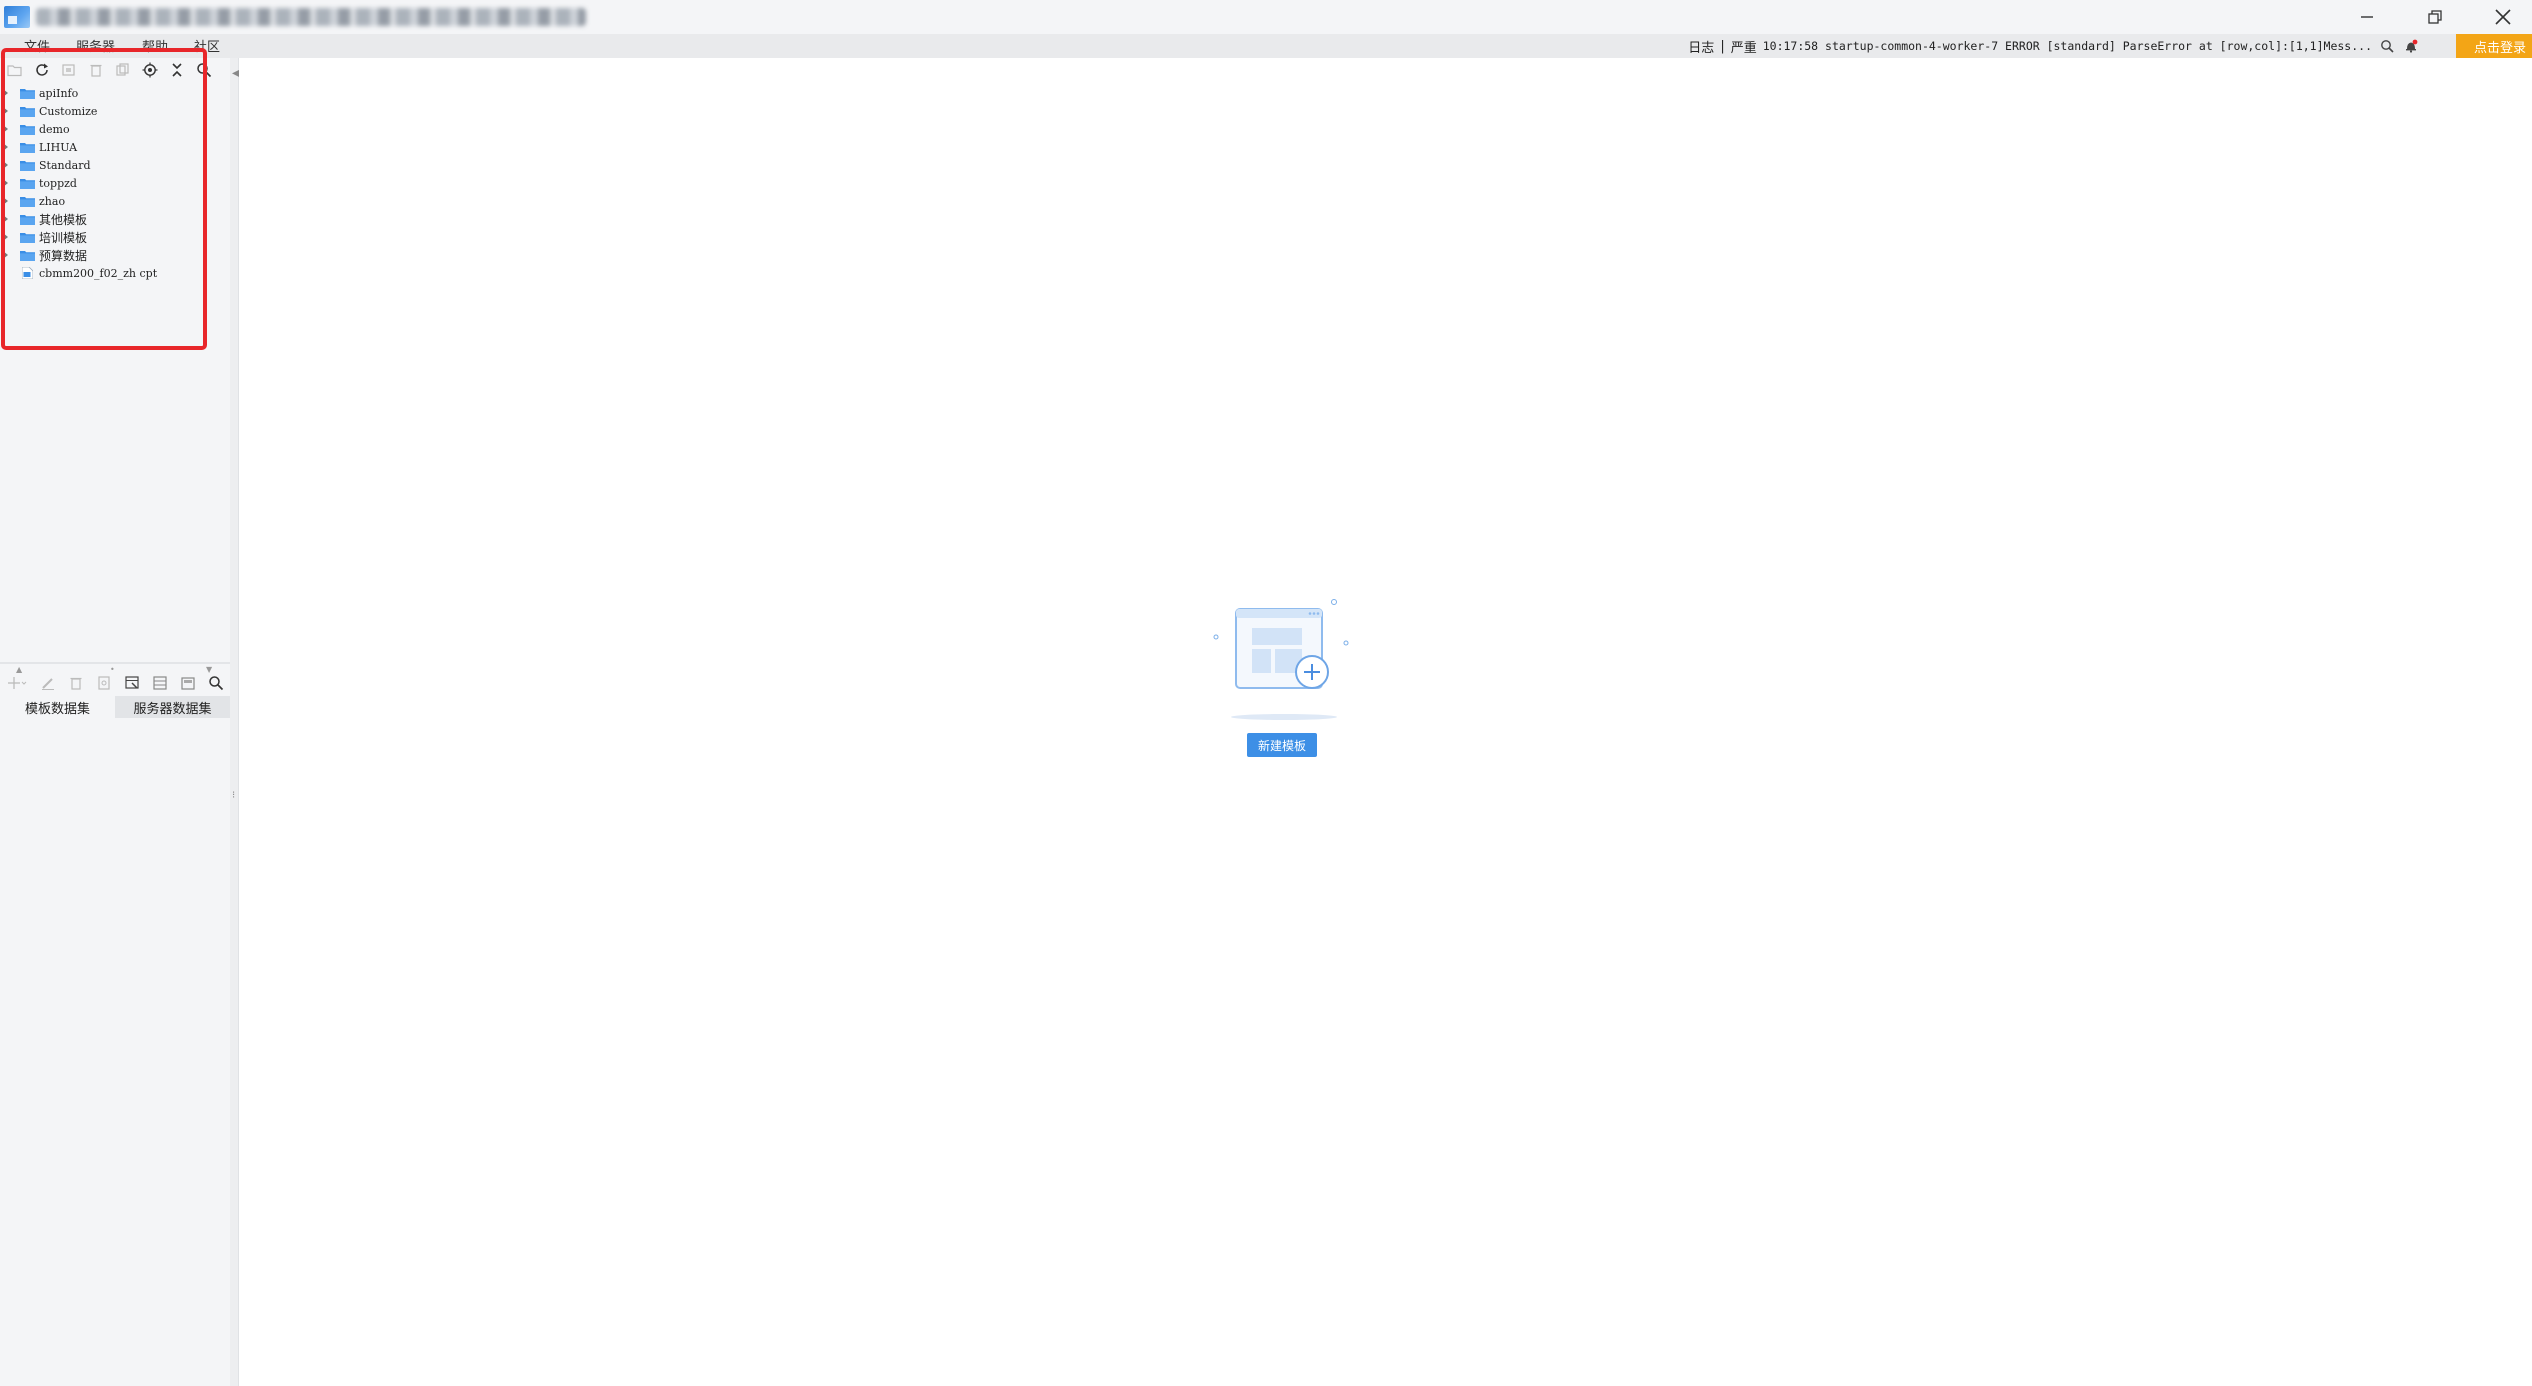 This screenshot has width=2532, height=1386. I want to click on menu-server: 服务器, so click(95, 45).